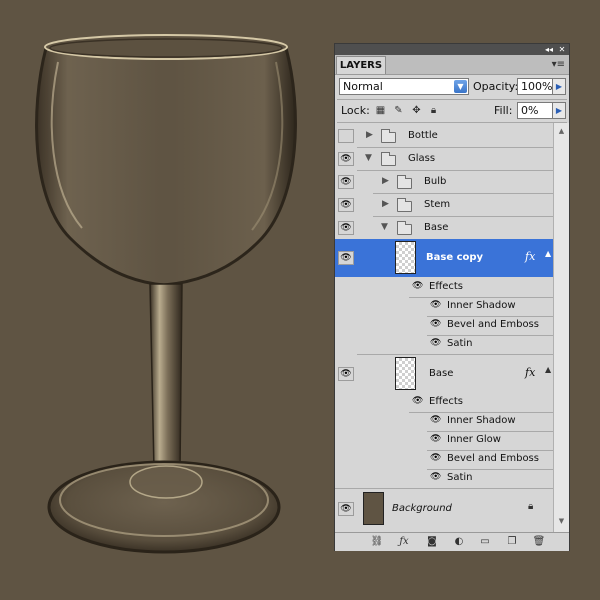 The image size is (600, 600). I want to click on opacity-field: 100%, so click(535, 86).